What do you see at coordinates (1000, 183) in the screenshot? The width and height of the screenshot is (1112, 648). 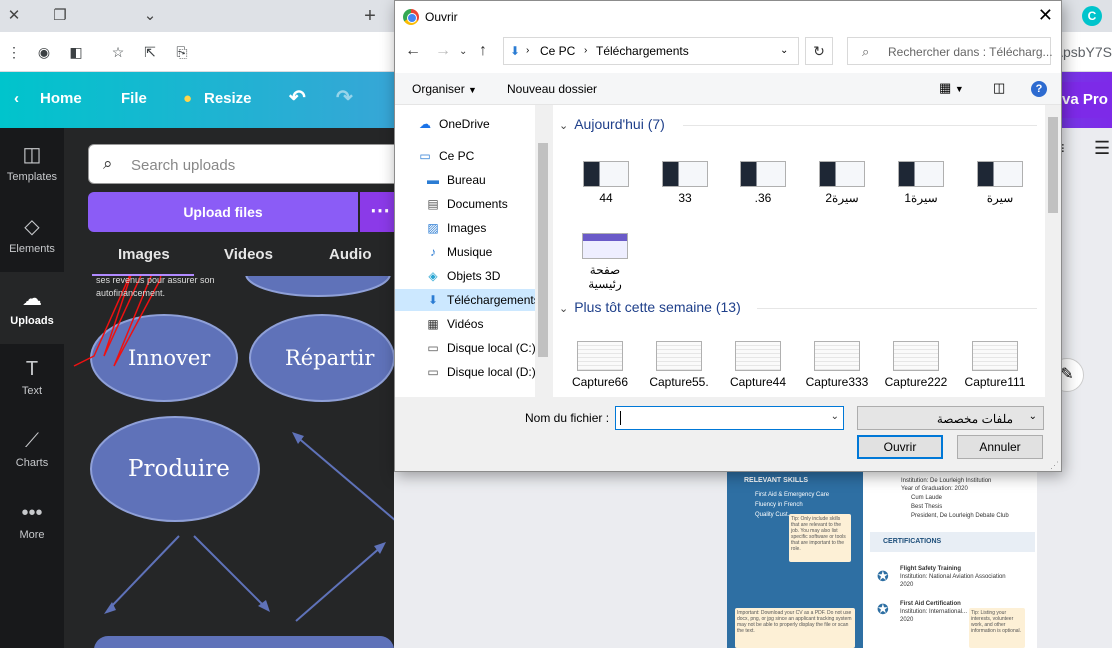 I see `file-item: سيرة` at bounding box center [1000, 183].